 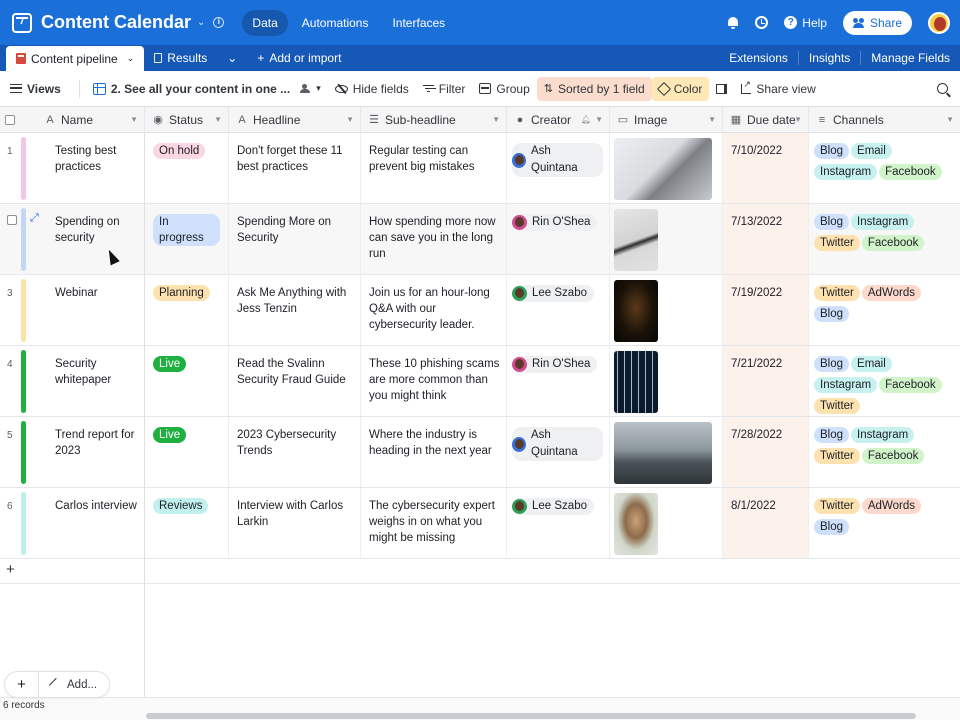 What do you see at coordinates (72, 120) in the screenshot?
I see `header-name: A Name ▼` at bounding box center [72, 120].